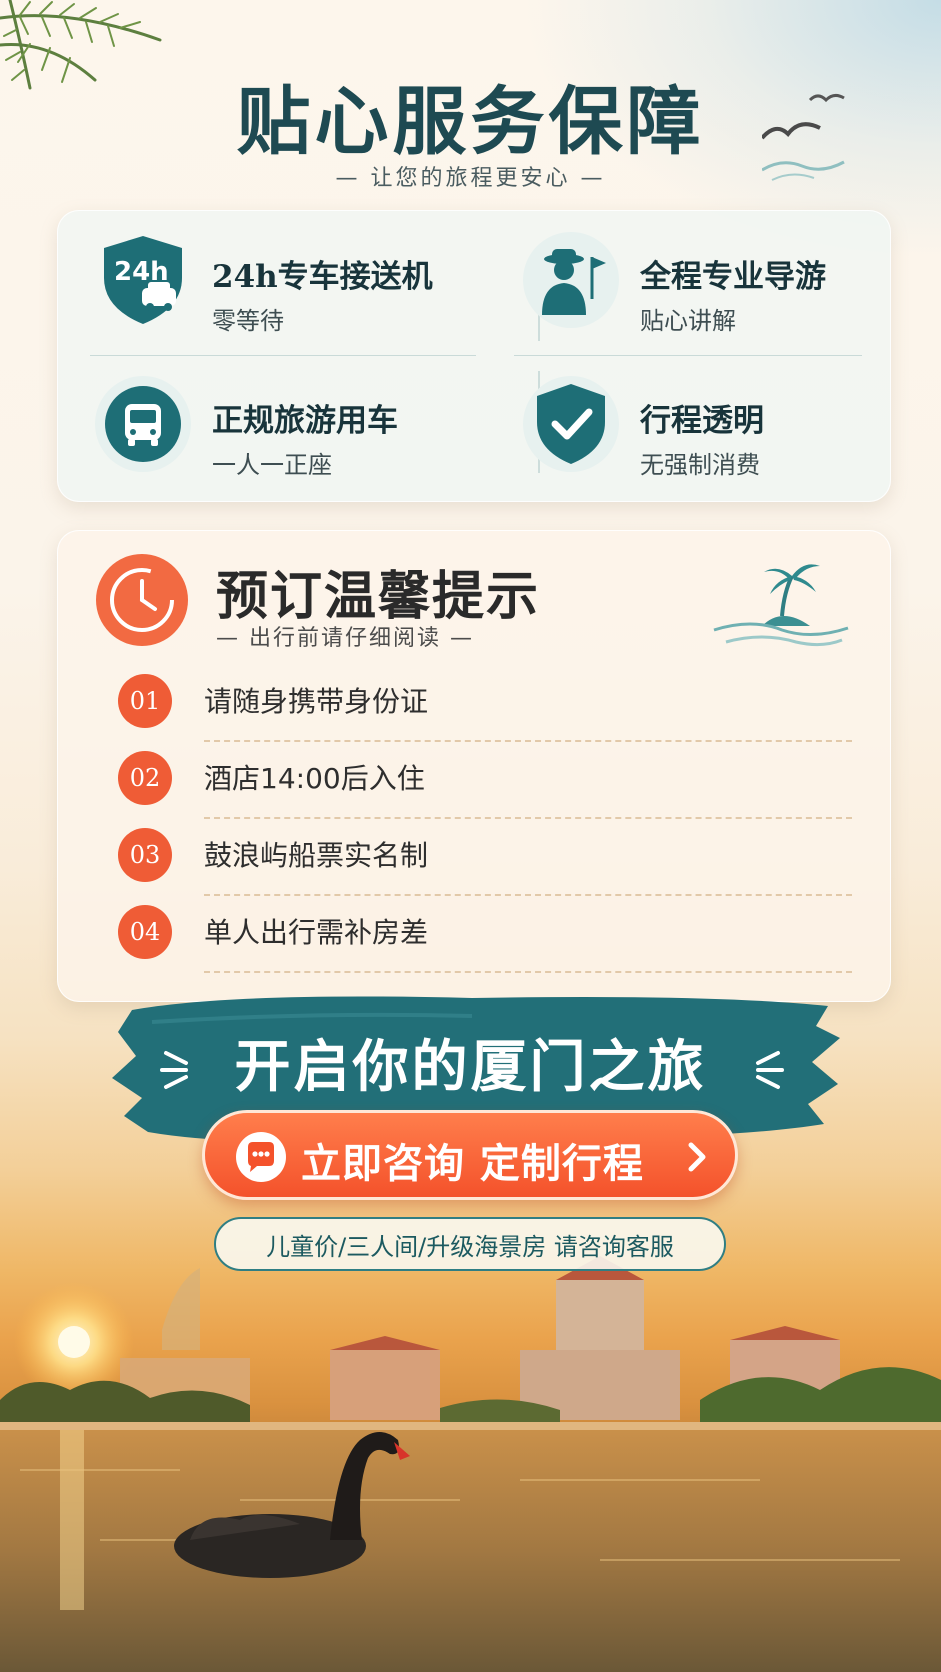 The width and height of the screenshot is (941, 1672). I want to click on tip-text: 单人出行需补房差, so click(316, 932).